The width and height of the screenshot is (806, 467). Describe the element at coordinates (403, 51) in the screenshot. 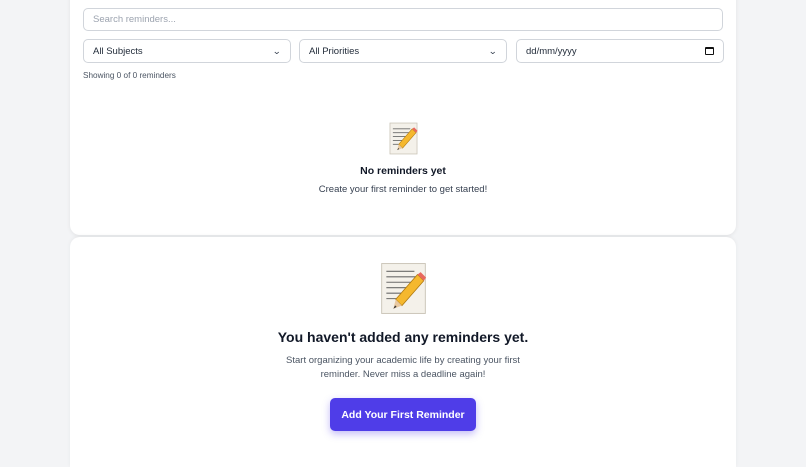

I see `priority-filter-select: All Priorities ⌄` at that location.